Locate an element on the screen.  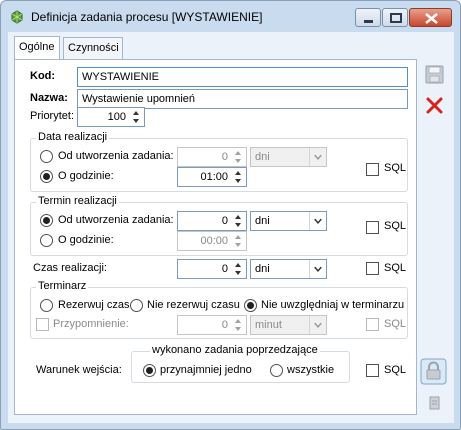
termin-godzina-stepper: 00:00 is located at coordinates (212, 241).